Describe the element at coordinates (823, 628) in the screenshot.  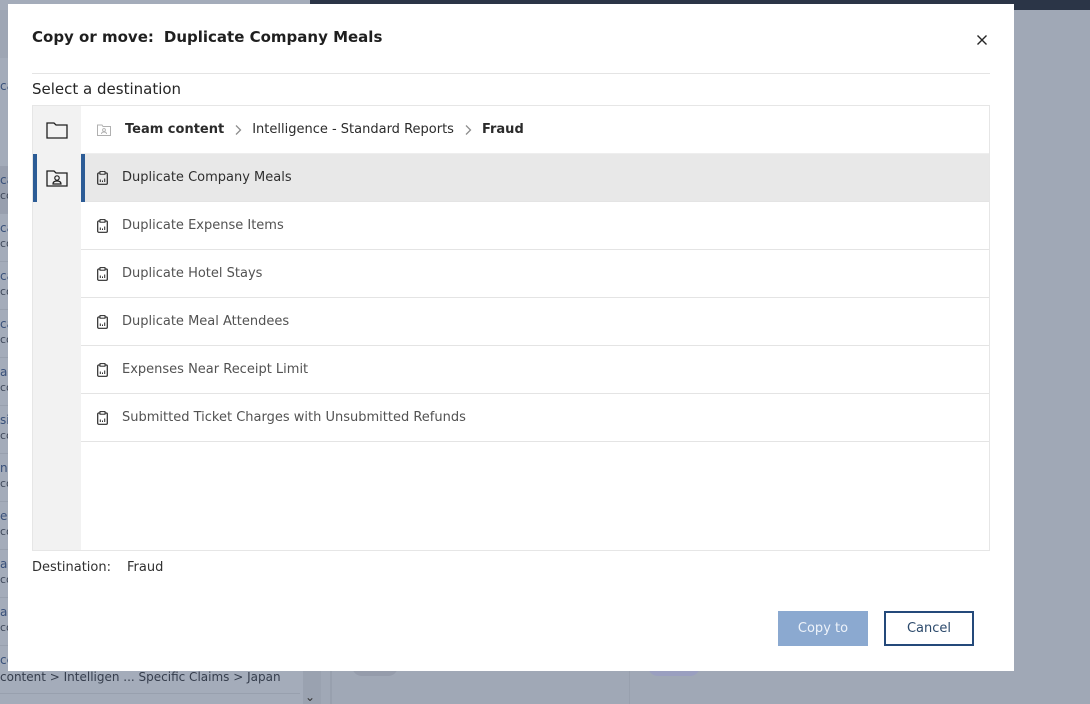
I see `copy-to-button: Copy to` at that location.